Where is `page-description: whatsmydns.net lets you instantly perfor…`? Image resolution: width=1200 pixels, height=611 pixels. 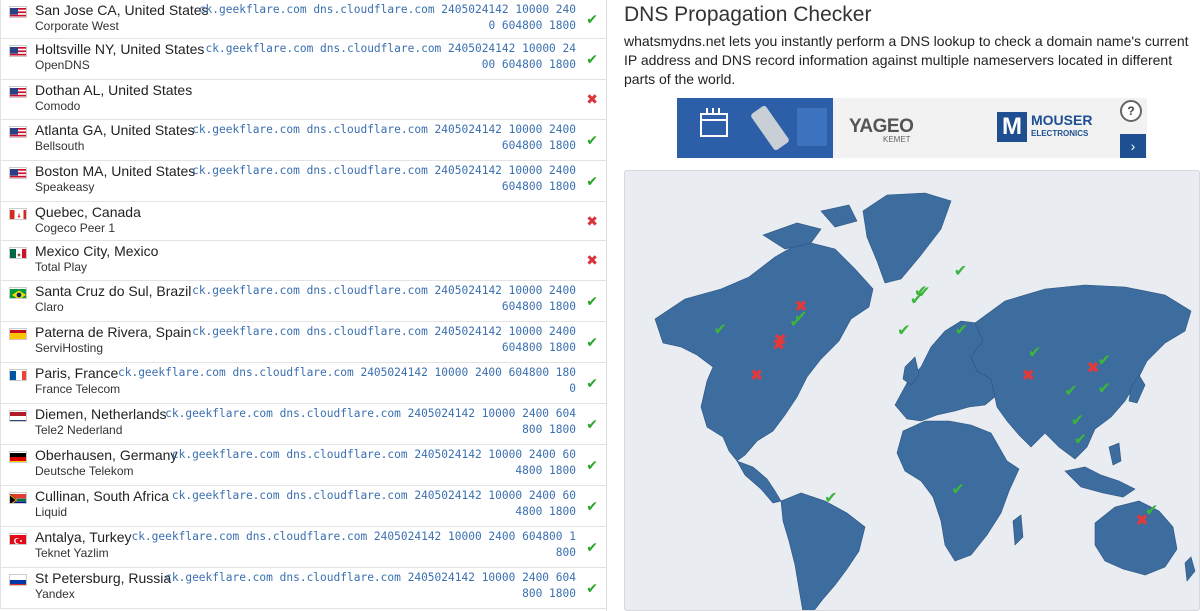
page-description: whatsmydns.net lets you instantly perfor… is located at coordinates (906, 60).